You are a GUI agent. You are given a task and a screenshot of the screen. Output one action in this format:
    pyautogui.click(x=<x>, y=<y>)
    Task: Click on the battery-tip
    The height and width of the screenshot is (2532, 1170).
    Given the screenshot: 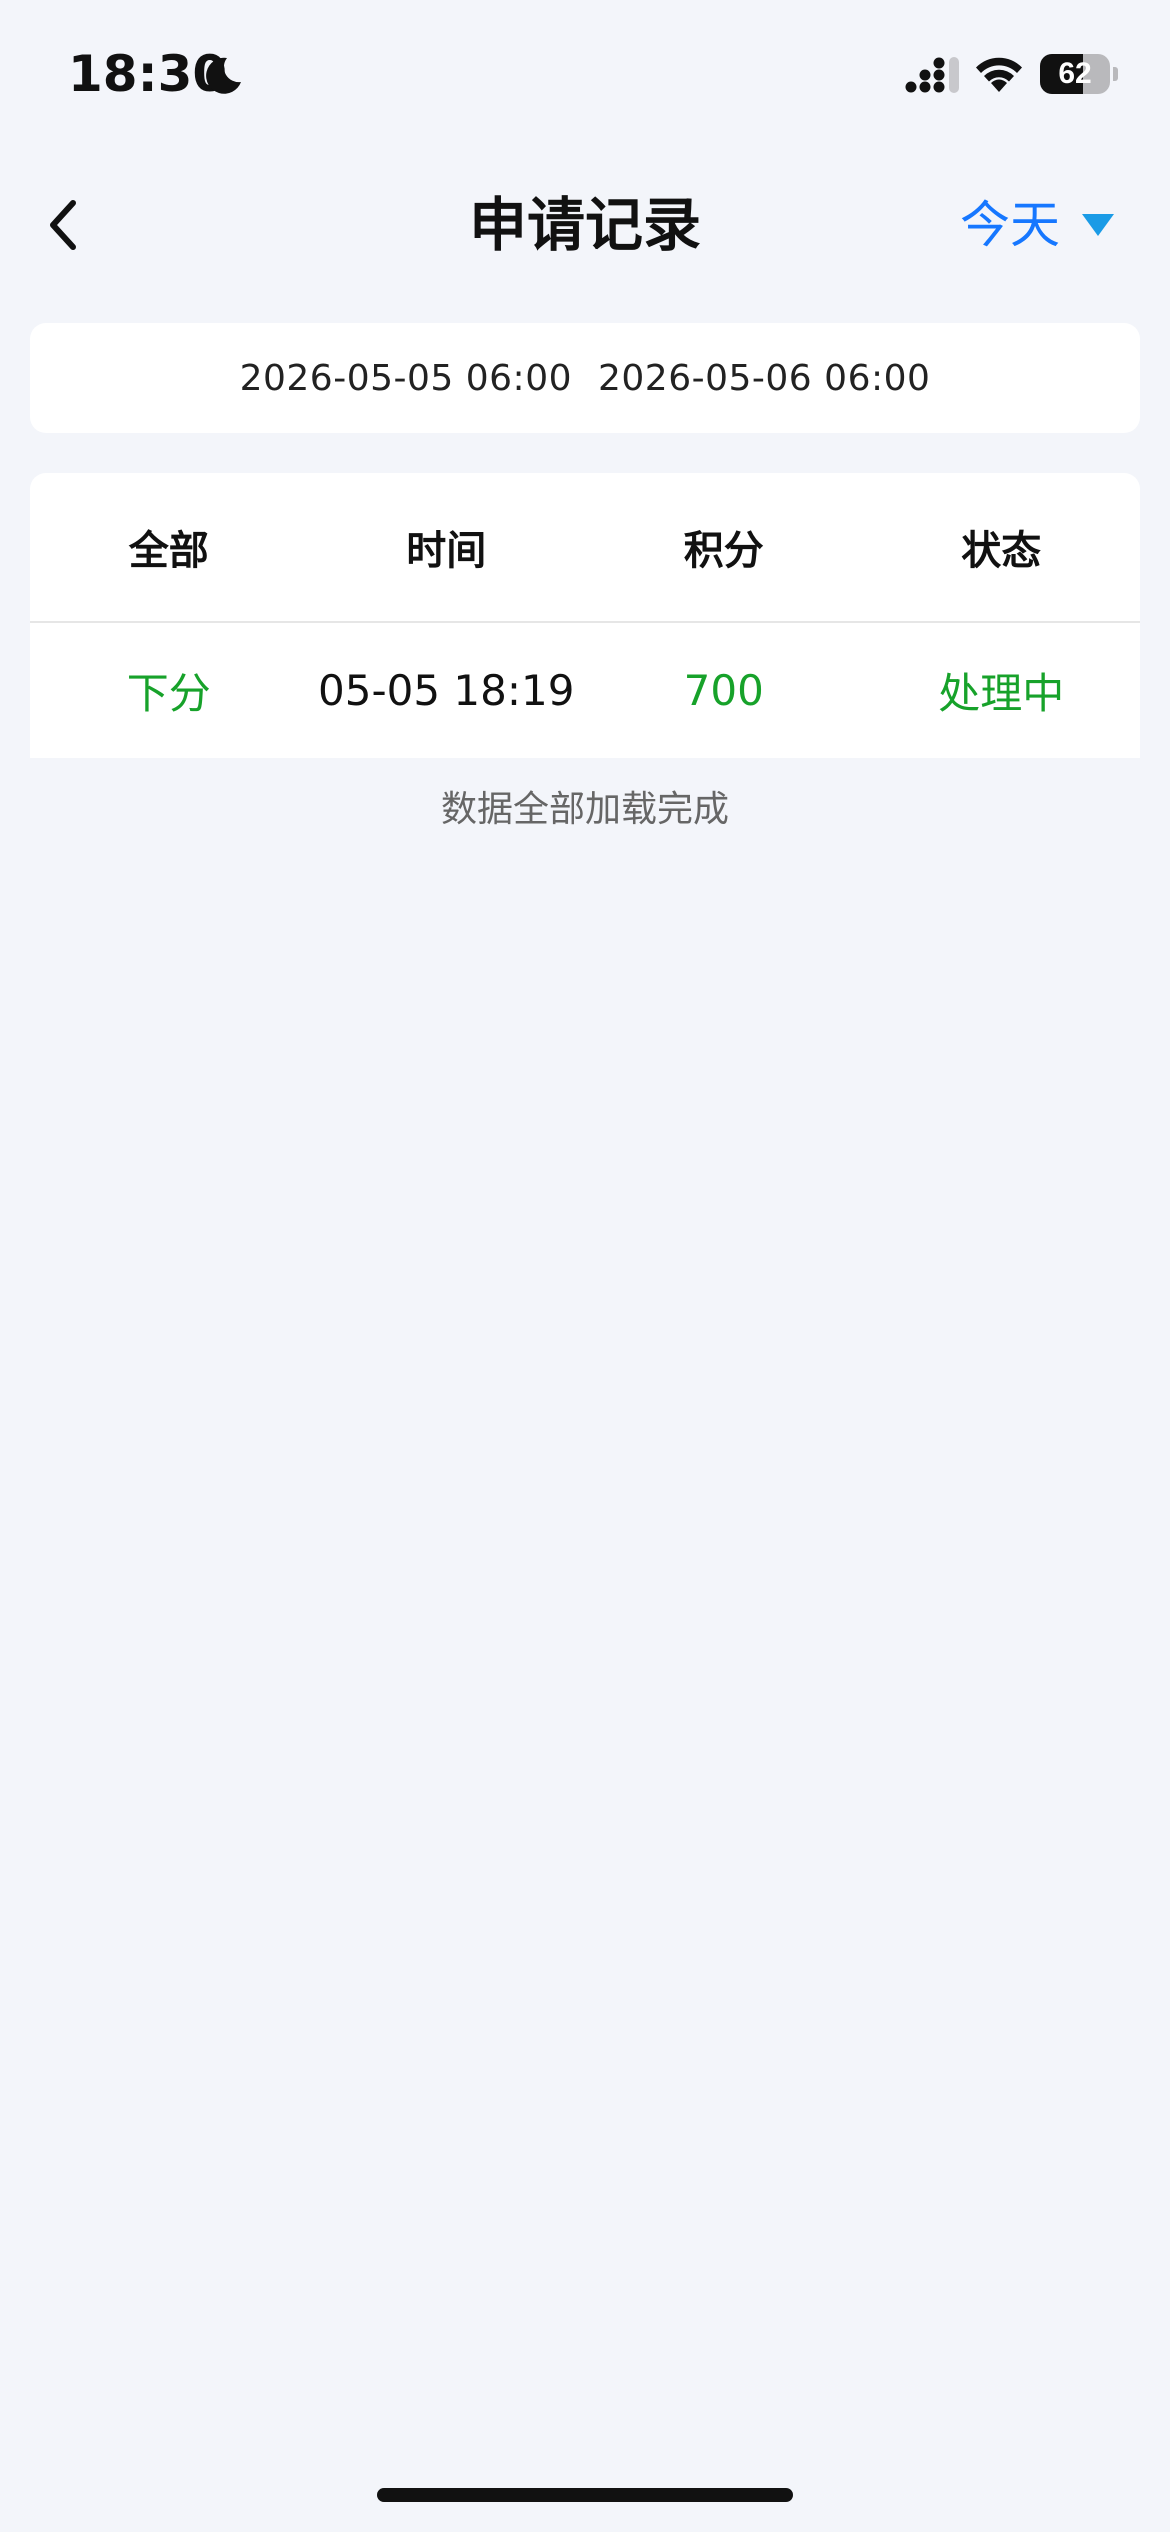 What is the action you would take?
    pyautogui.click(x=1115, y=74)
    